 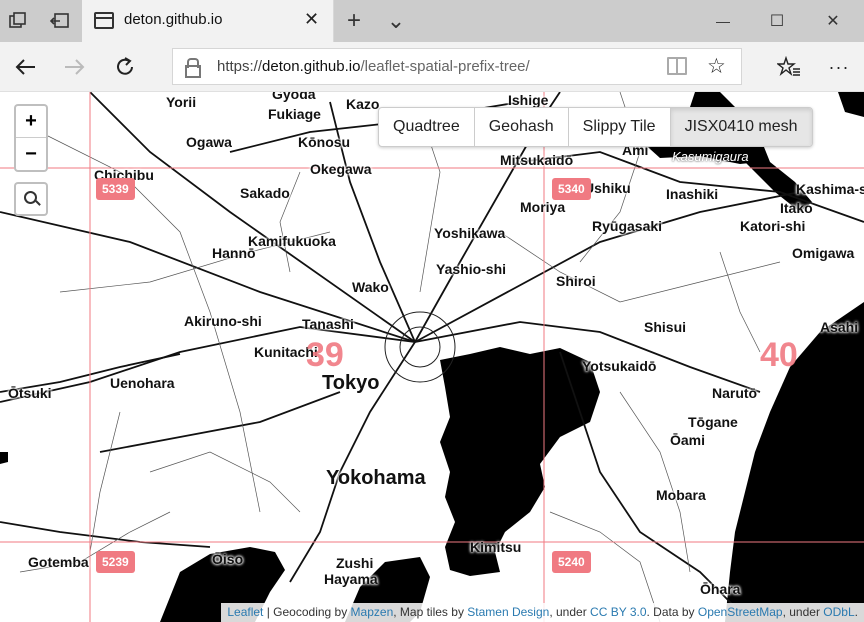 I want to click on place-label: Akiruno-shi, so click(x=223, y=321).